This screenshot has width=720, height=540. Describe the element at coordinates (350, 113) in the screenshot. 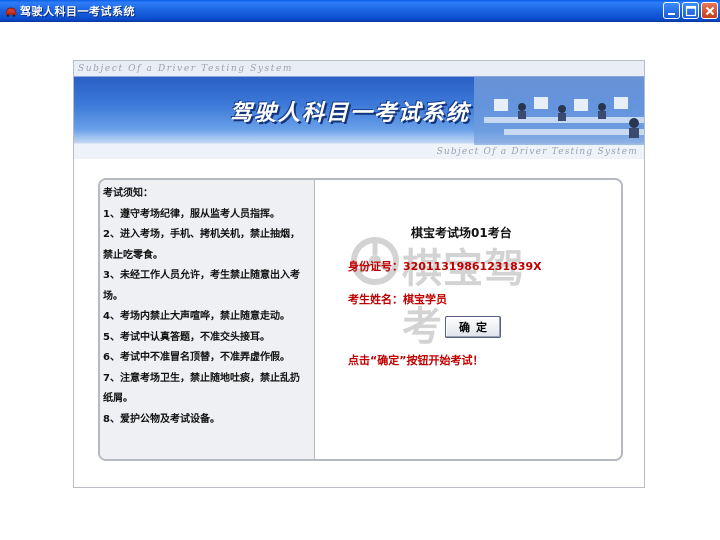

I see `banner-title: 驾驶人科目一考试系统` at that location.